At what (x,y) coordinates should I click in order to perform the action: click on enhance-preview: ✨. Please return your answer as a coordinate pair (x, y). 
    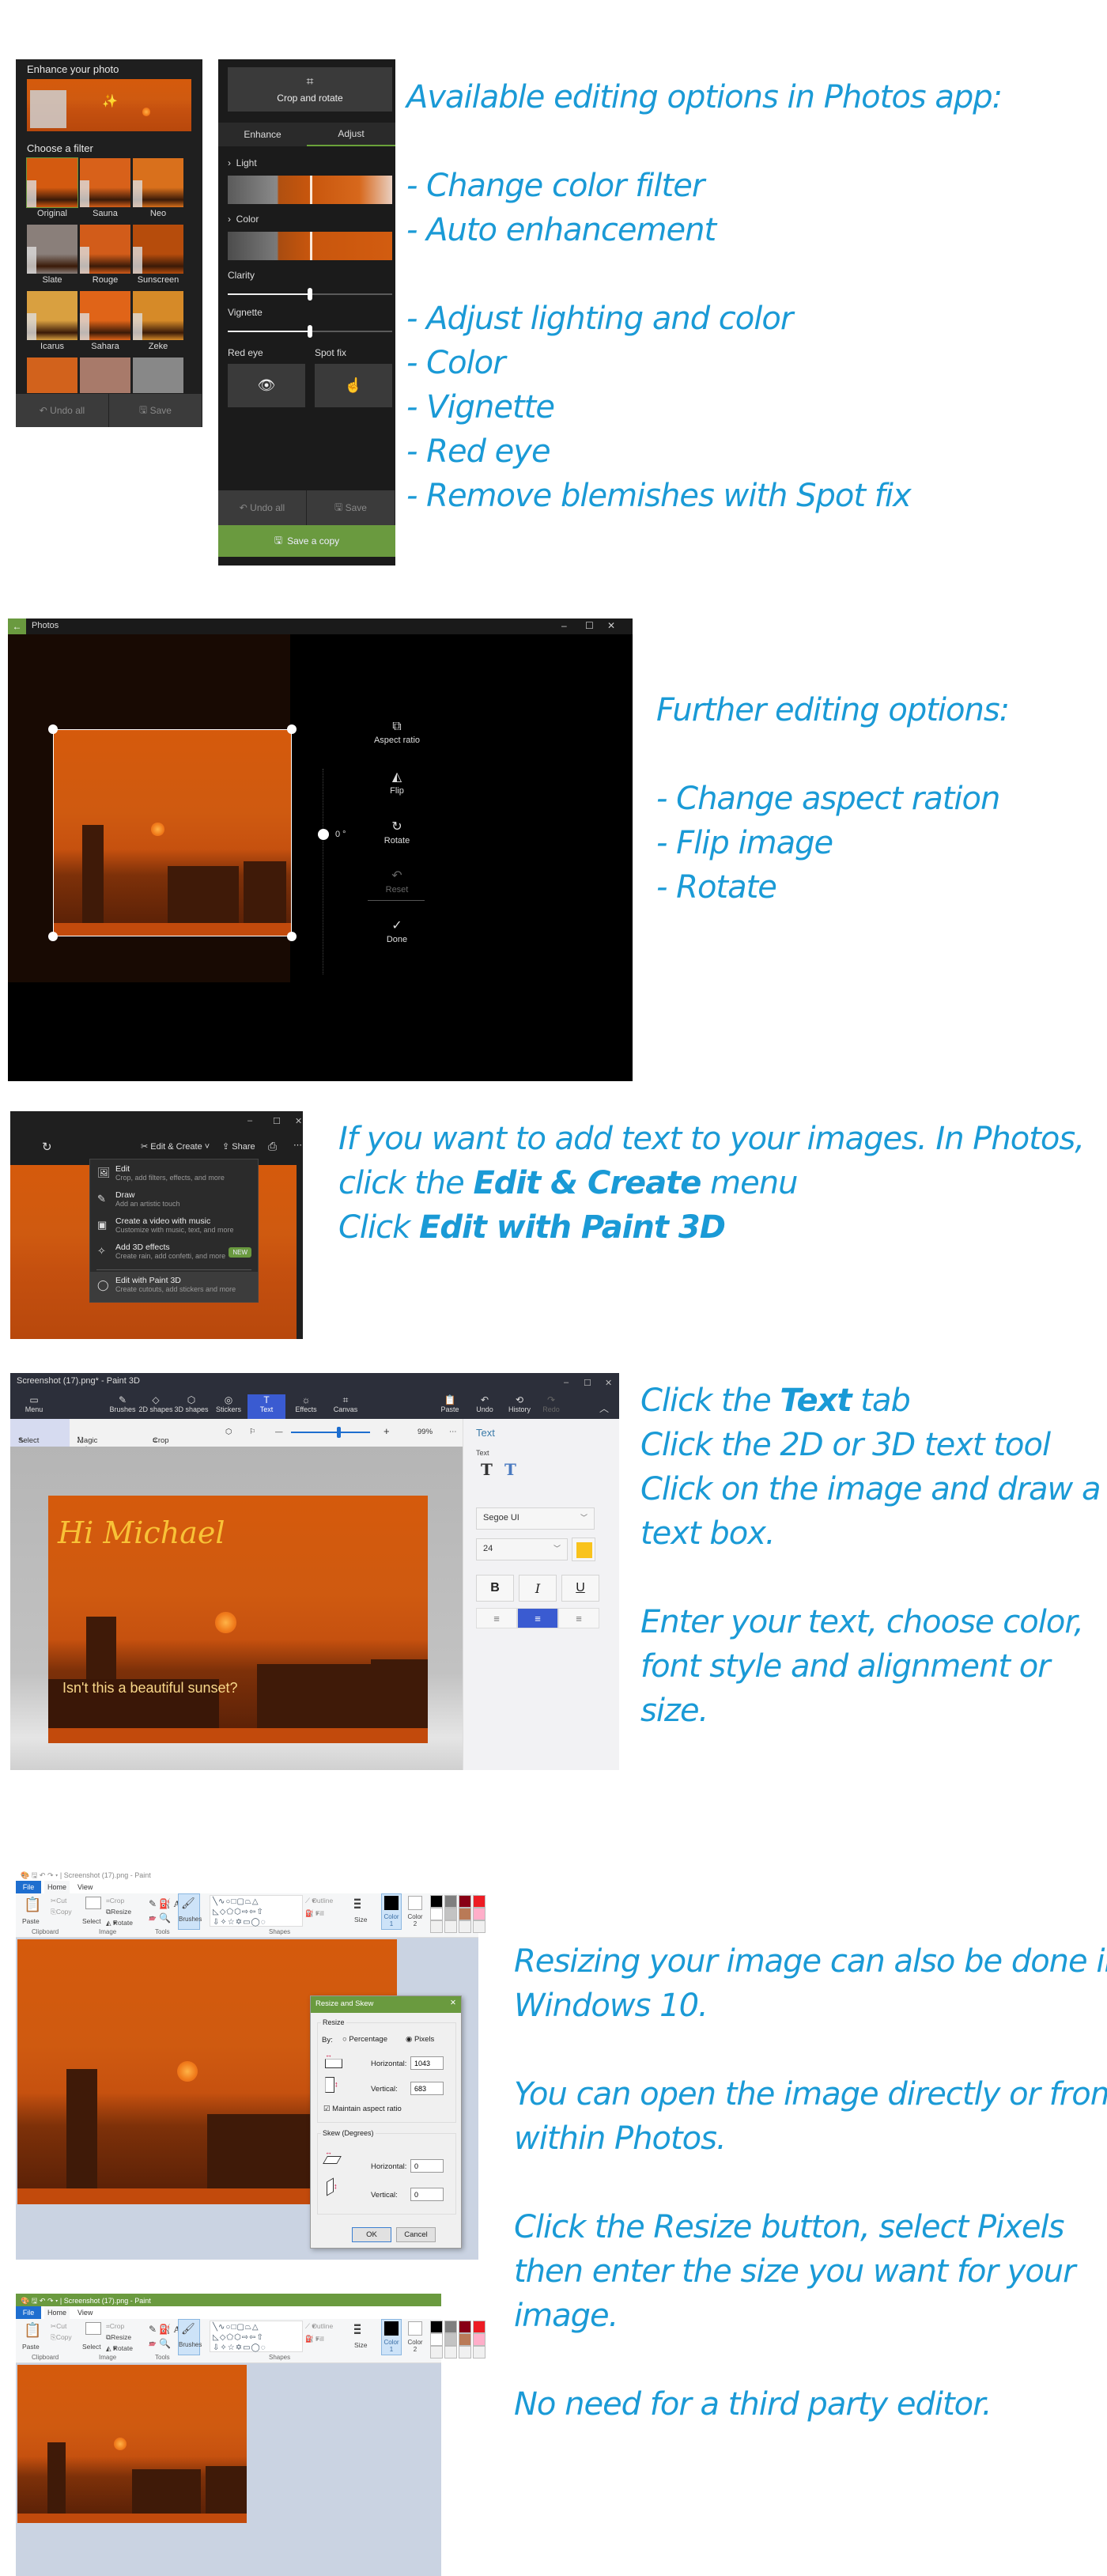
    Looking at the image, I should click on (109, 105).